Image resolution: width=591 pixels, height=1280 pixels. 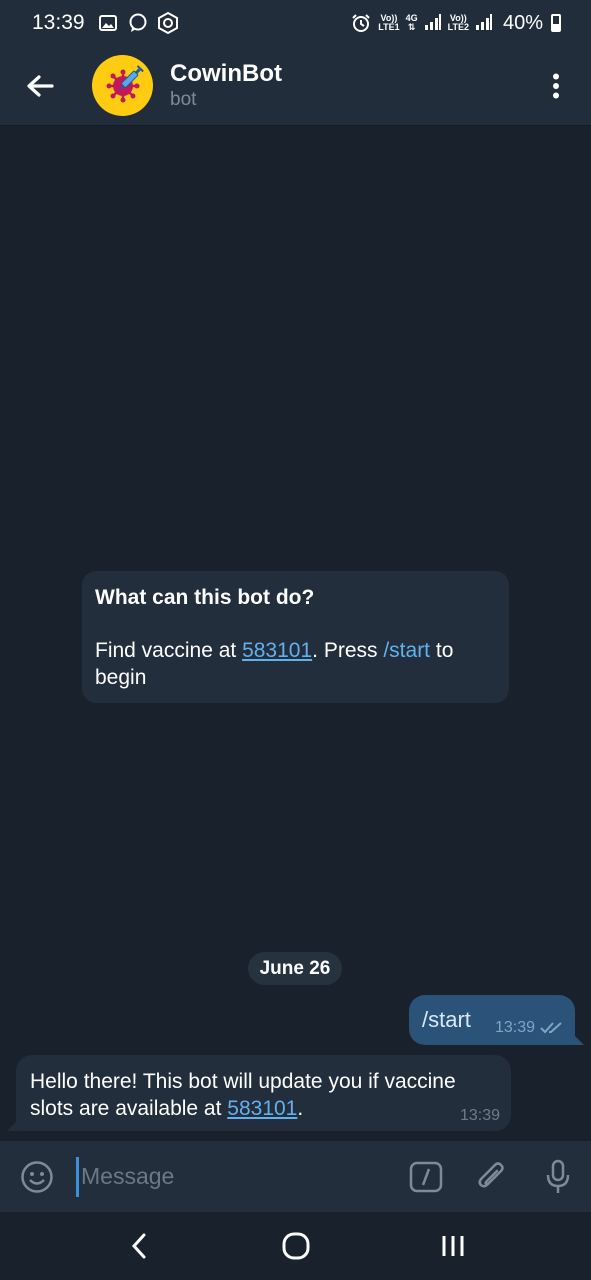 I want to click on info-heading: What can this bot do?, so click(x=205, y=597).